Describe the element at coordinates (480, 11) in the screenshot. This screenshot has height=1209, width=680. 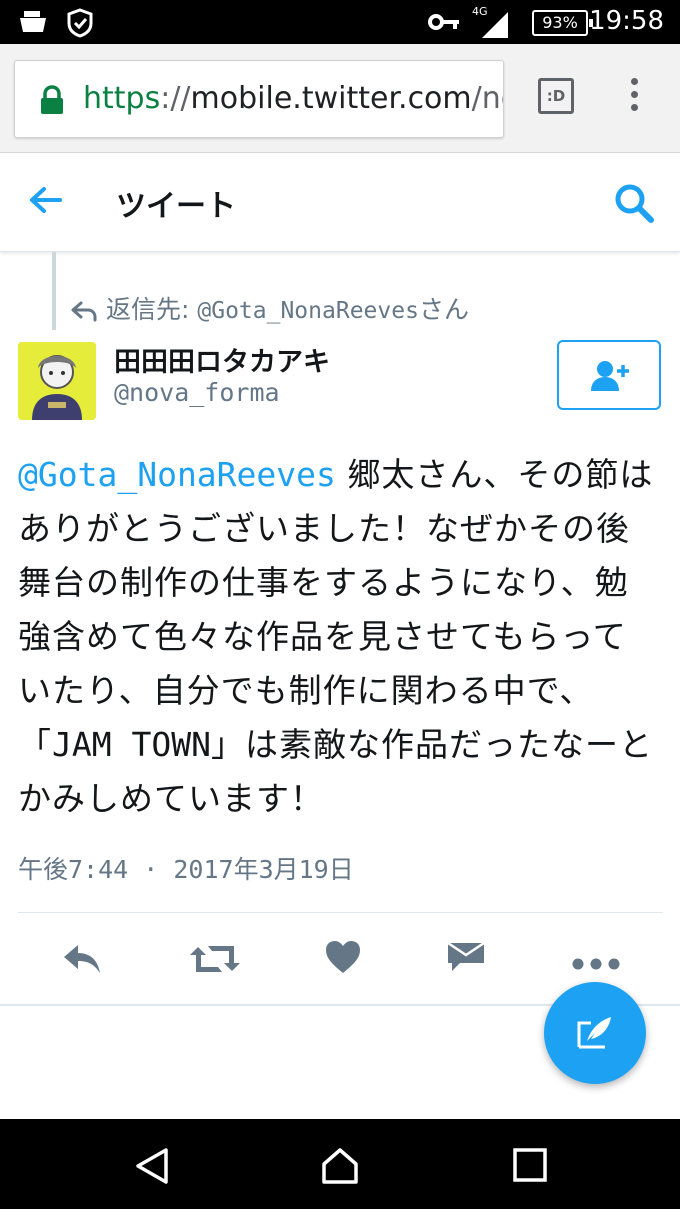
I see `network-type: 4G` at that location.